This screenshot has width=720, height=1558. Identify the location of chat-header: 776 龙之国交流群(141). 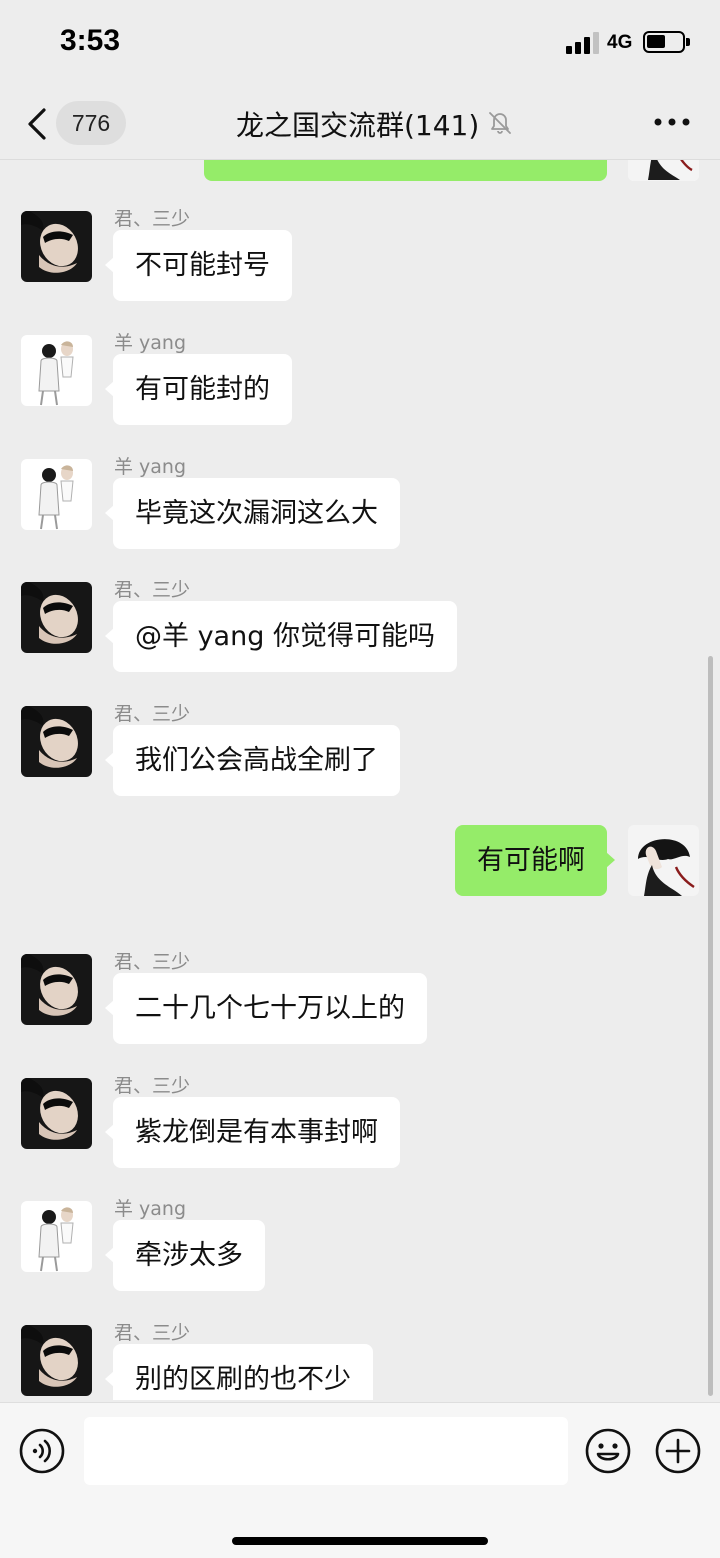
(360, 124).